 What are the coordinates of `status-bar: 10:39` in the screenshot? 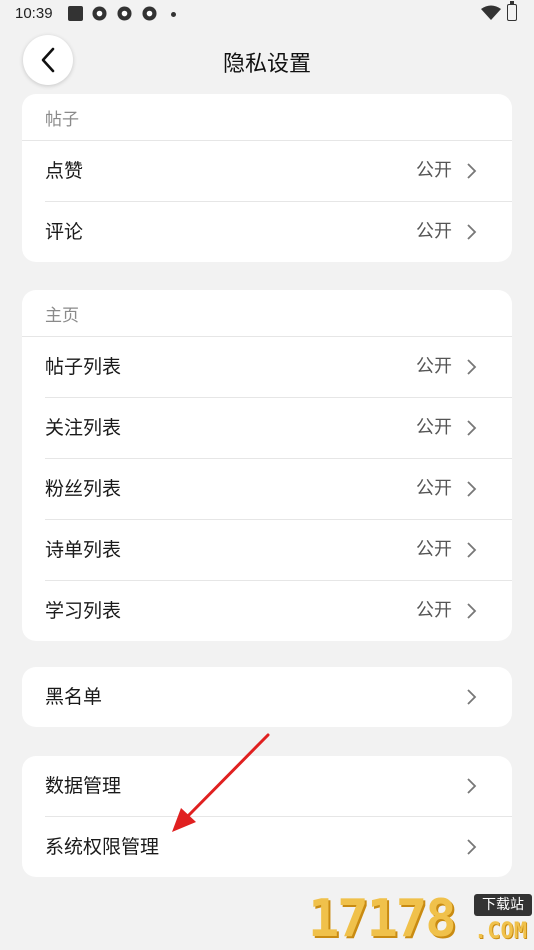 It's located at (267, 14).